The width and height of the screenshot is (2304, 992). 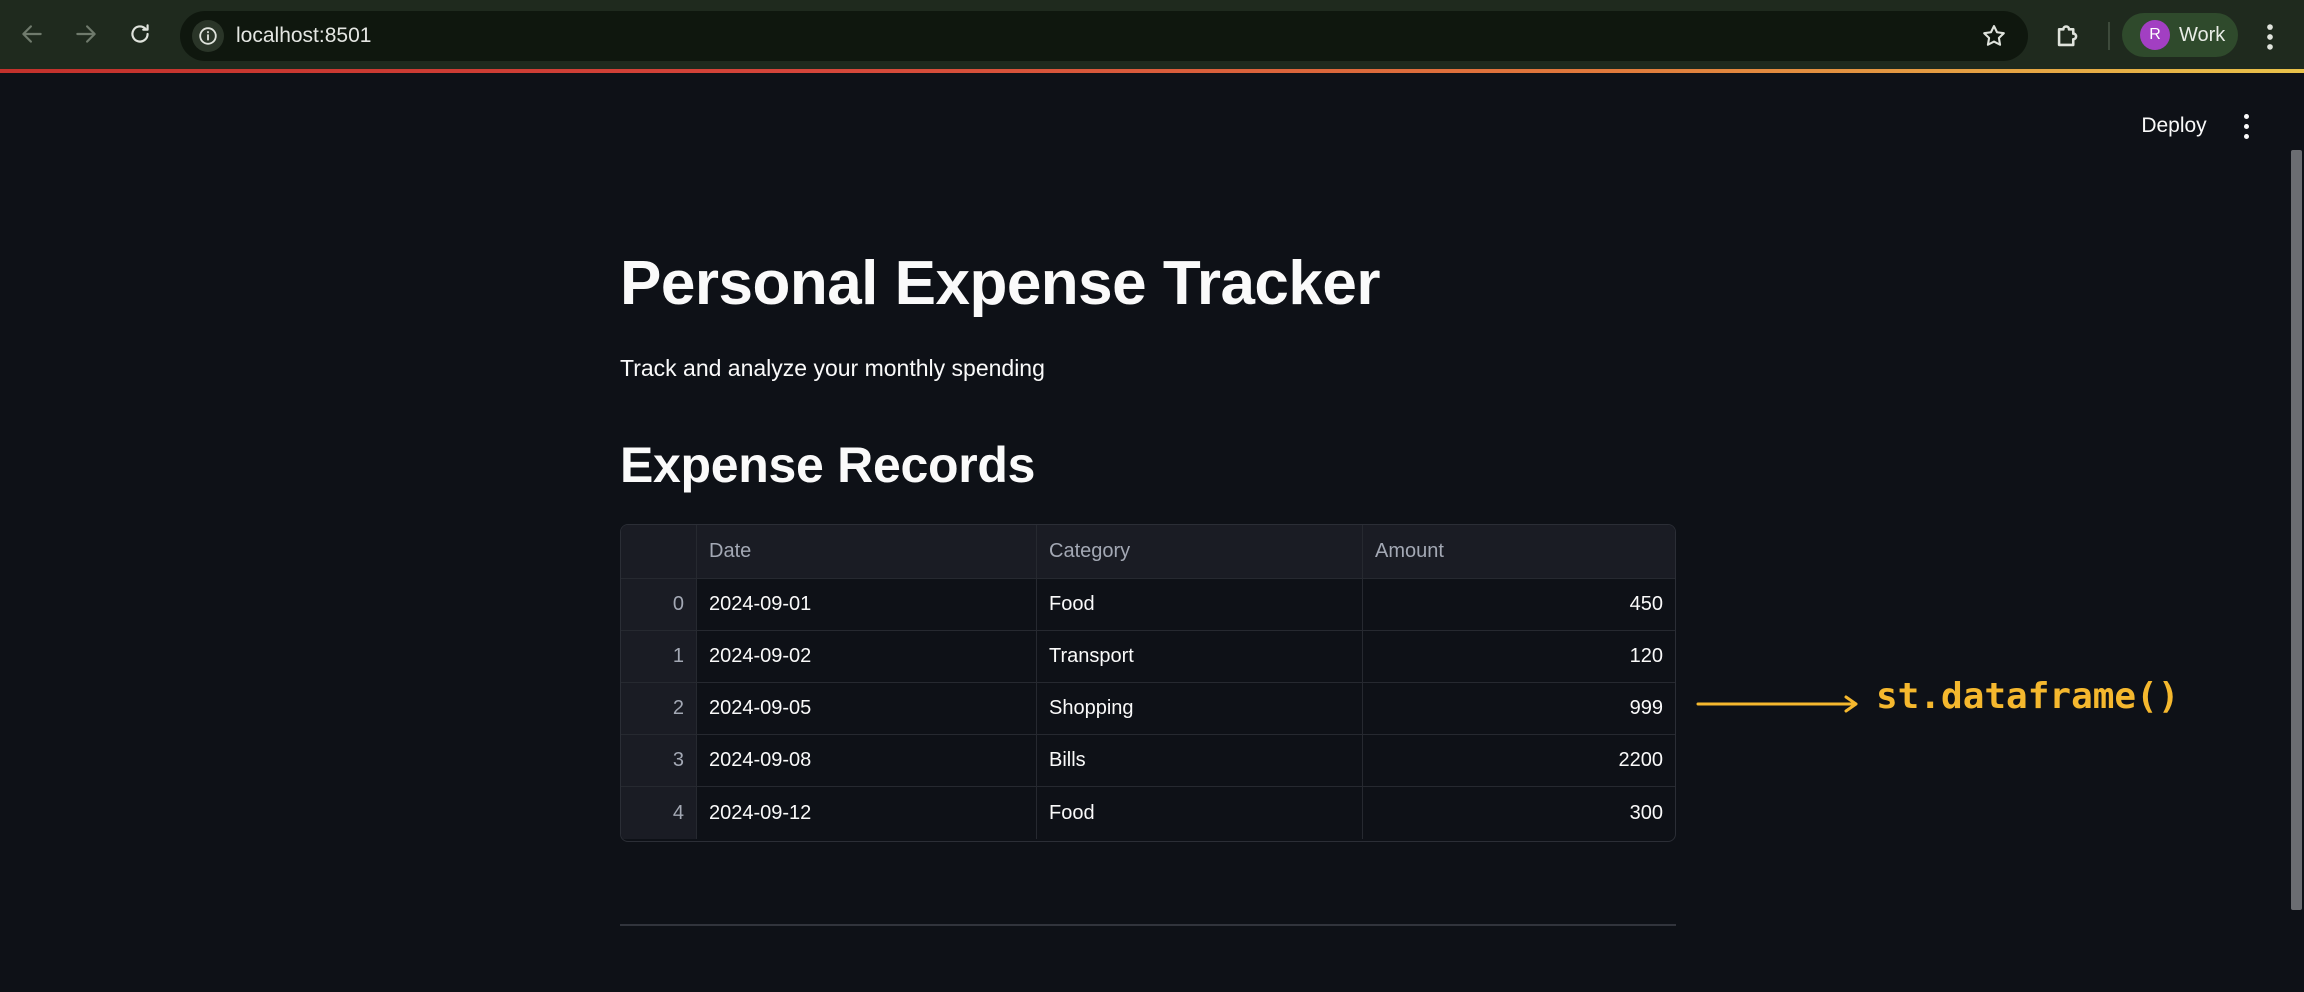 I want to click on date-cell: 2024-09-08, so click(x=867, y=760).